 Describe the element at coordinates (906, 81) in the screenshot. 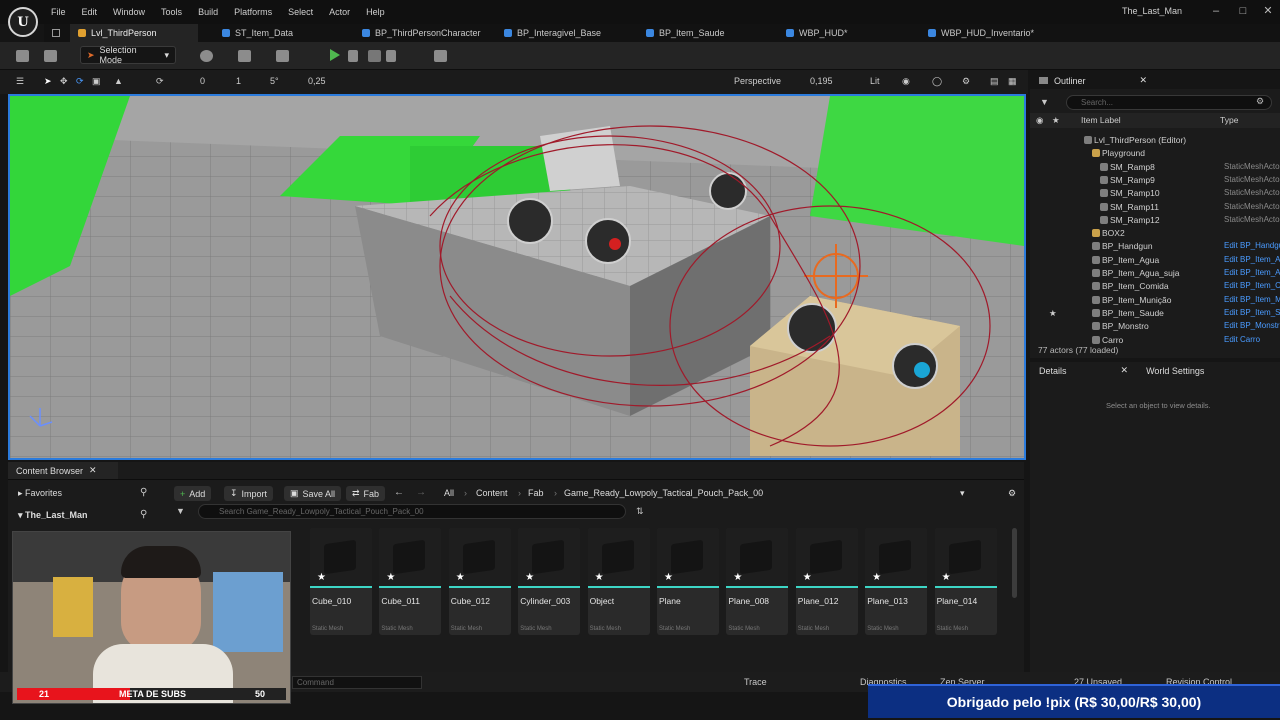

I see `show-flags-icon: ◉` at that location.